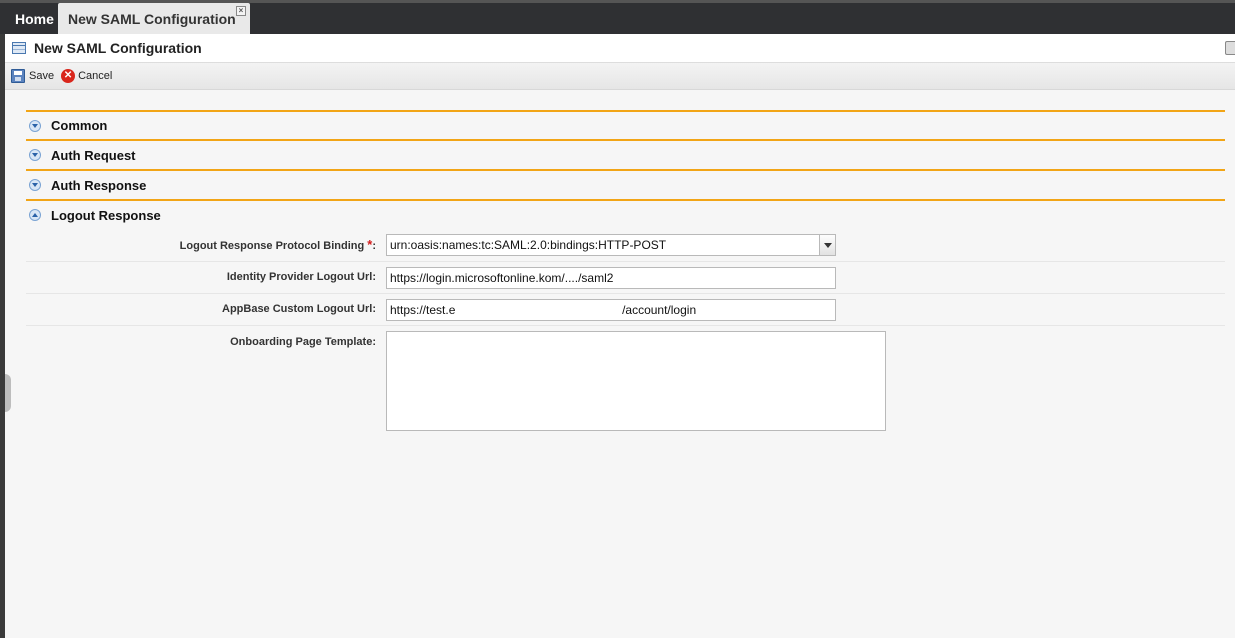 The height and width of the screenshot is (638, 1235). Describe the element at coordinates (42, 76) in the screenshot. I see `save-label: Save` at that location.